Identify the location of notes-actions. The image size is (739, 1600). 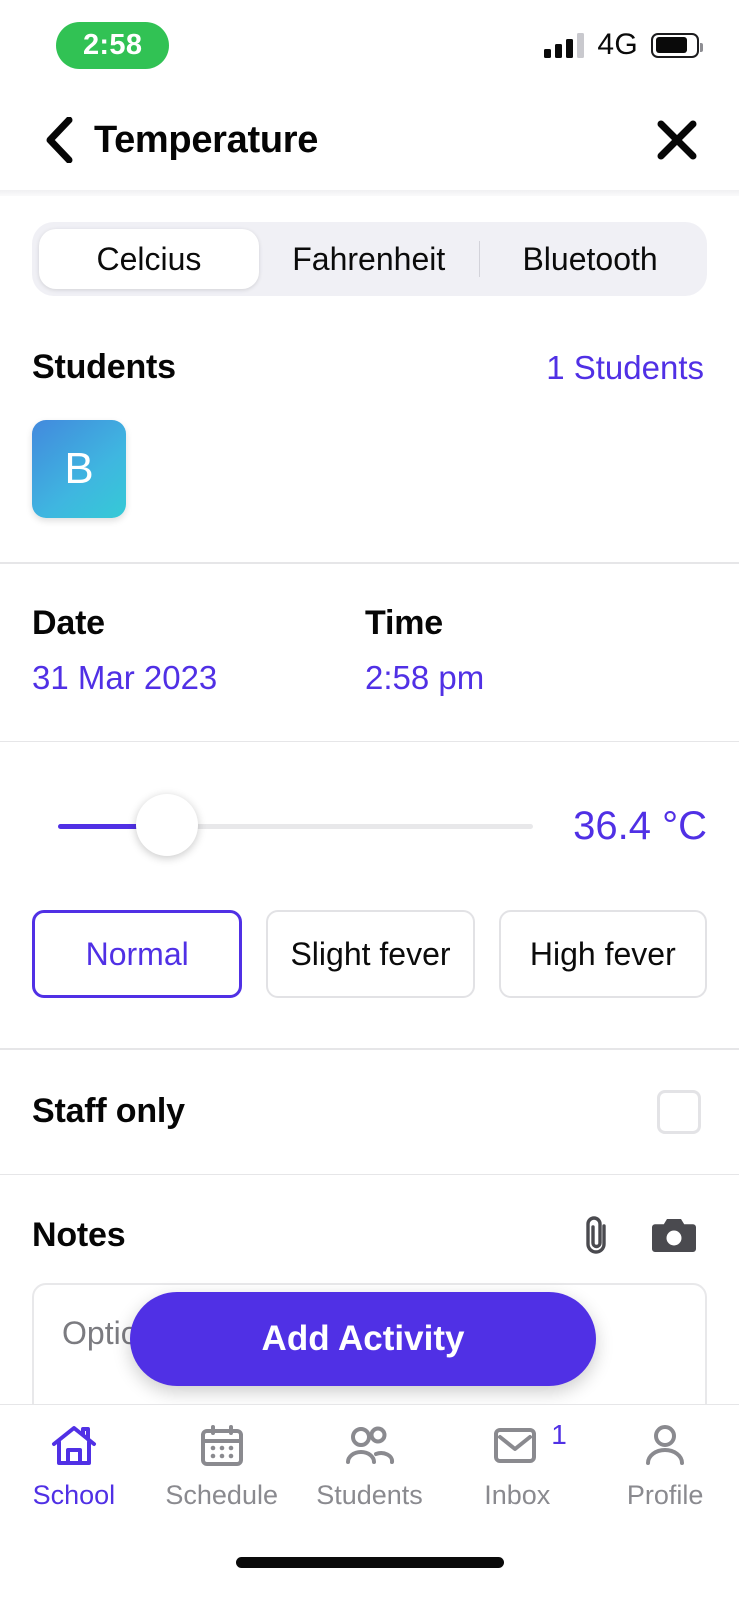
(638, 1235).